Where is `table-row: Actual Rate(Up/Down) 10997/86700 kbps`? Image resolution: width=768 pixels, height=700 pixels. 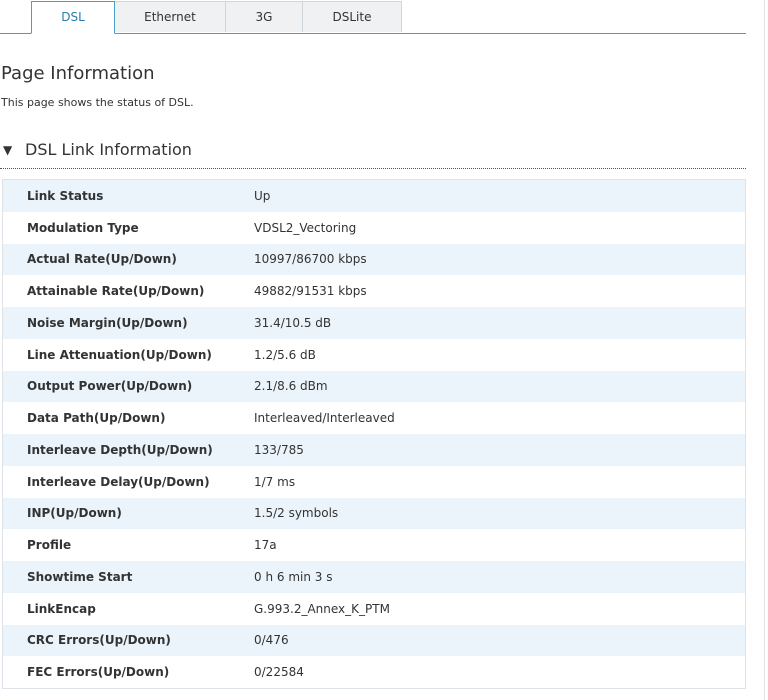 table-row: Actual Rate(Up/Down) 10997/86700 kbps is located at coordinates (374, 259).